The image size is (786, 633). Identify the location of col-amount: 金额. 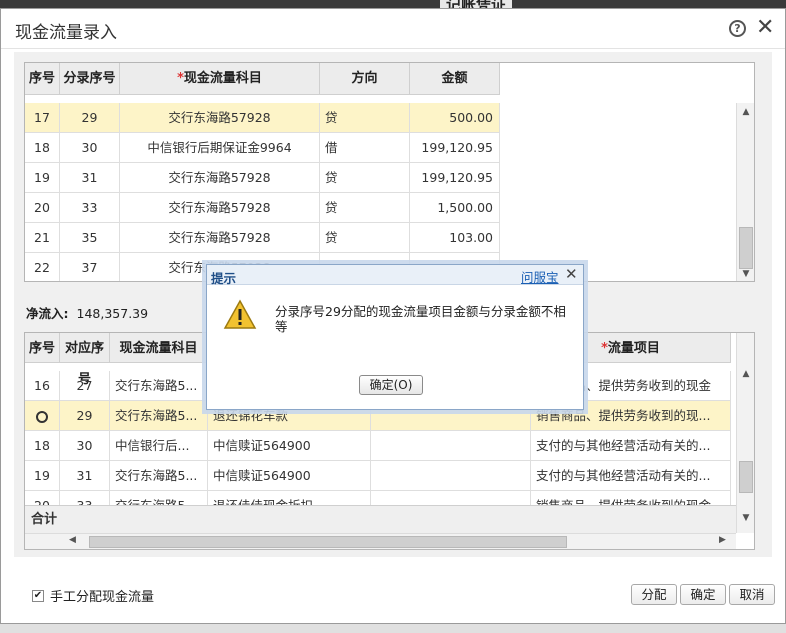
(455, 79).